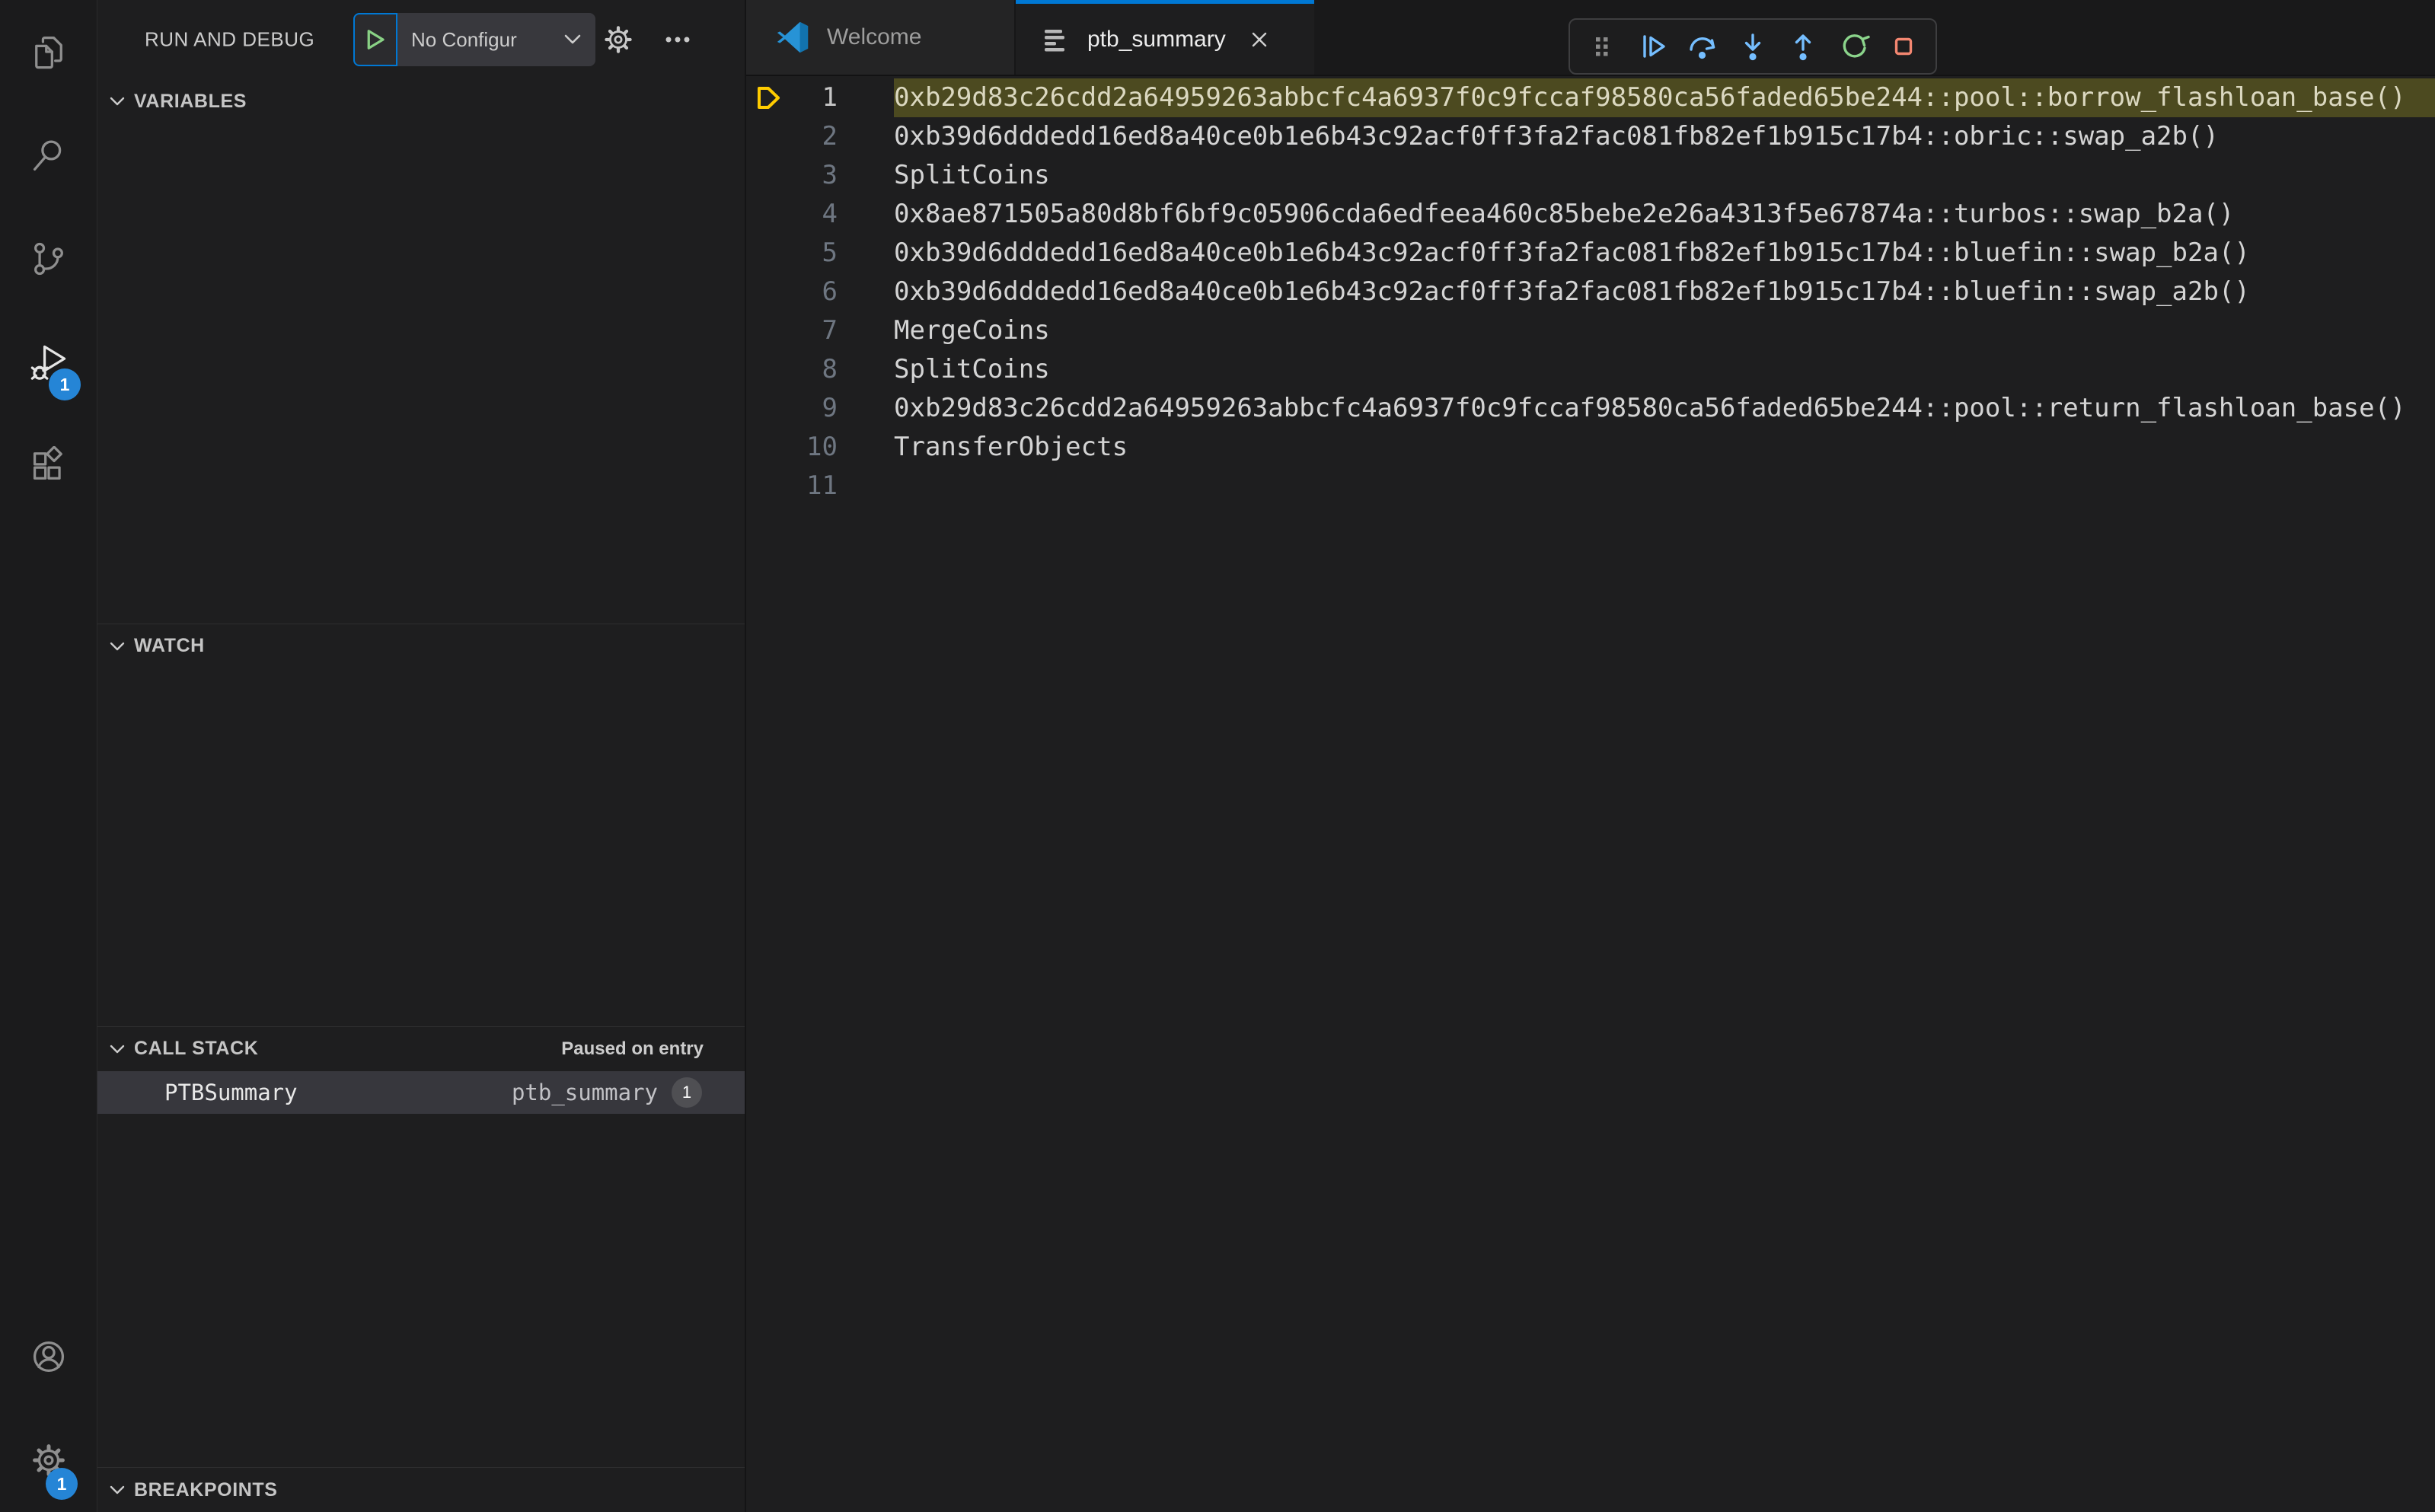 Image resolution: width=2435 pixels, height=1512 pixels. I want to click on variables-section-label: VARIABLES, so click(190, 101).